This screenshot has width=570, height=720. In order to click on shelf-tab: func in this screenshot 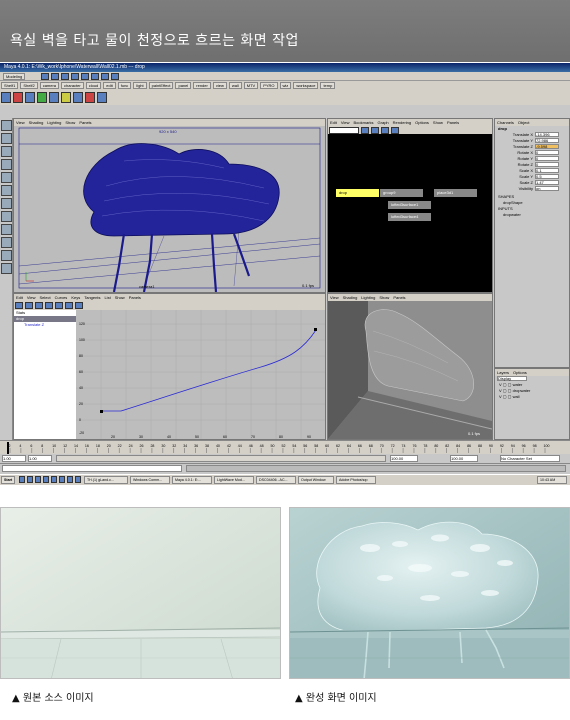, I will do `click(124, 85)`.